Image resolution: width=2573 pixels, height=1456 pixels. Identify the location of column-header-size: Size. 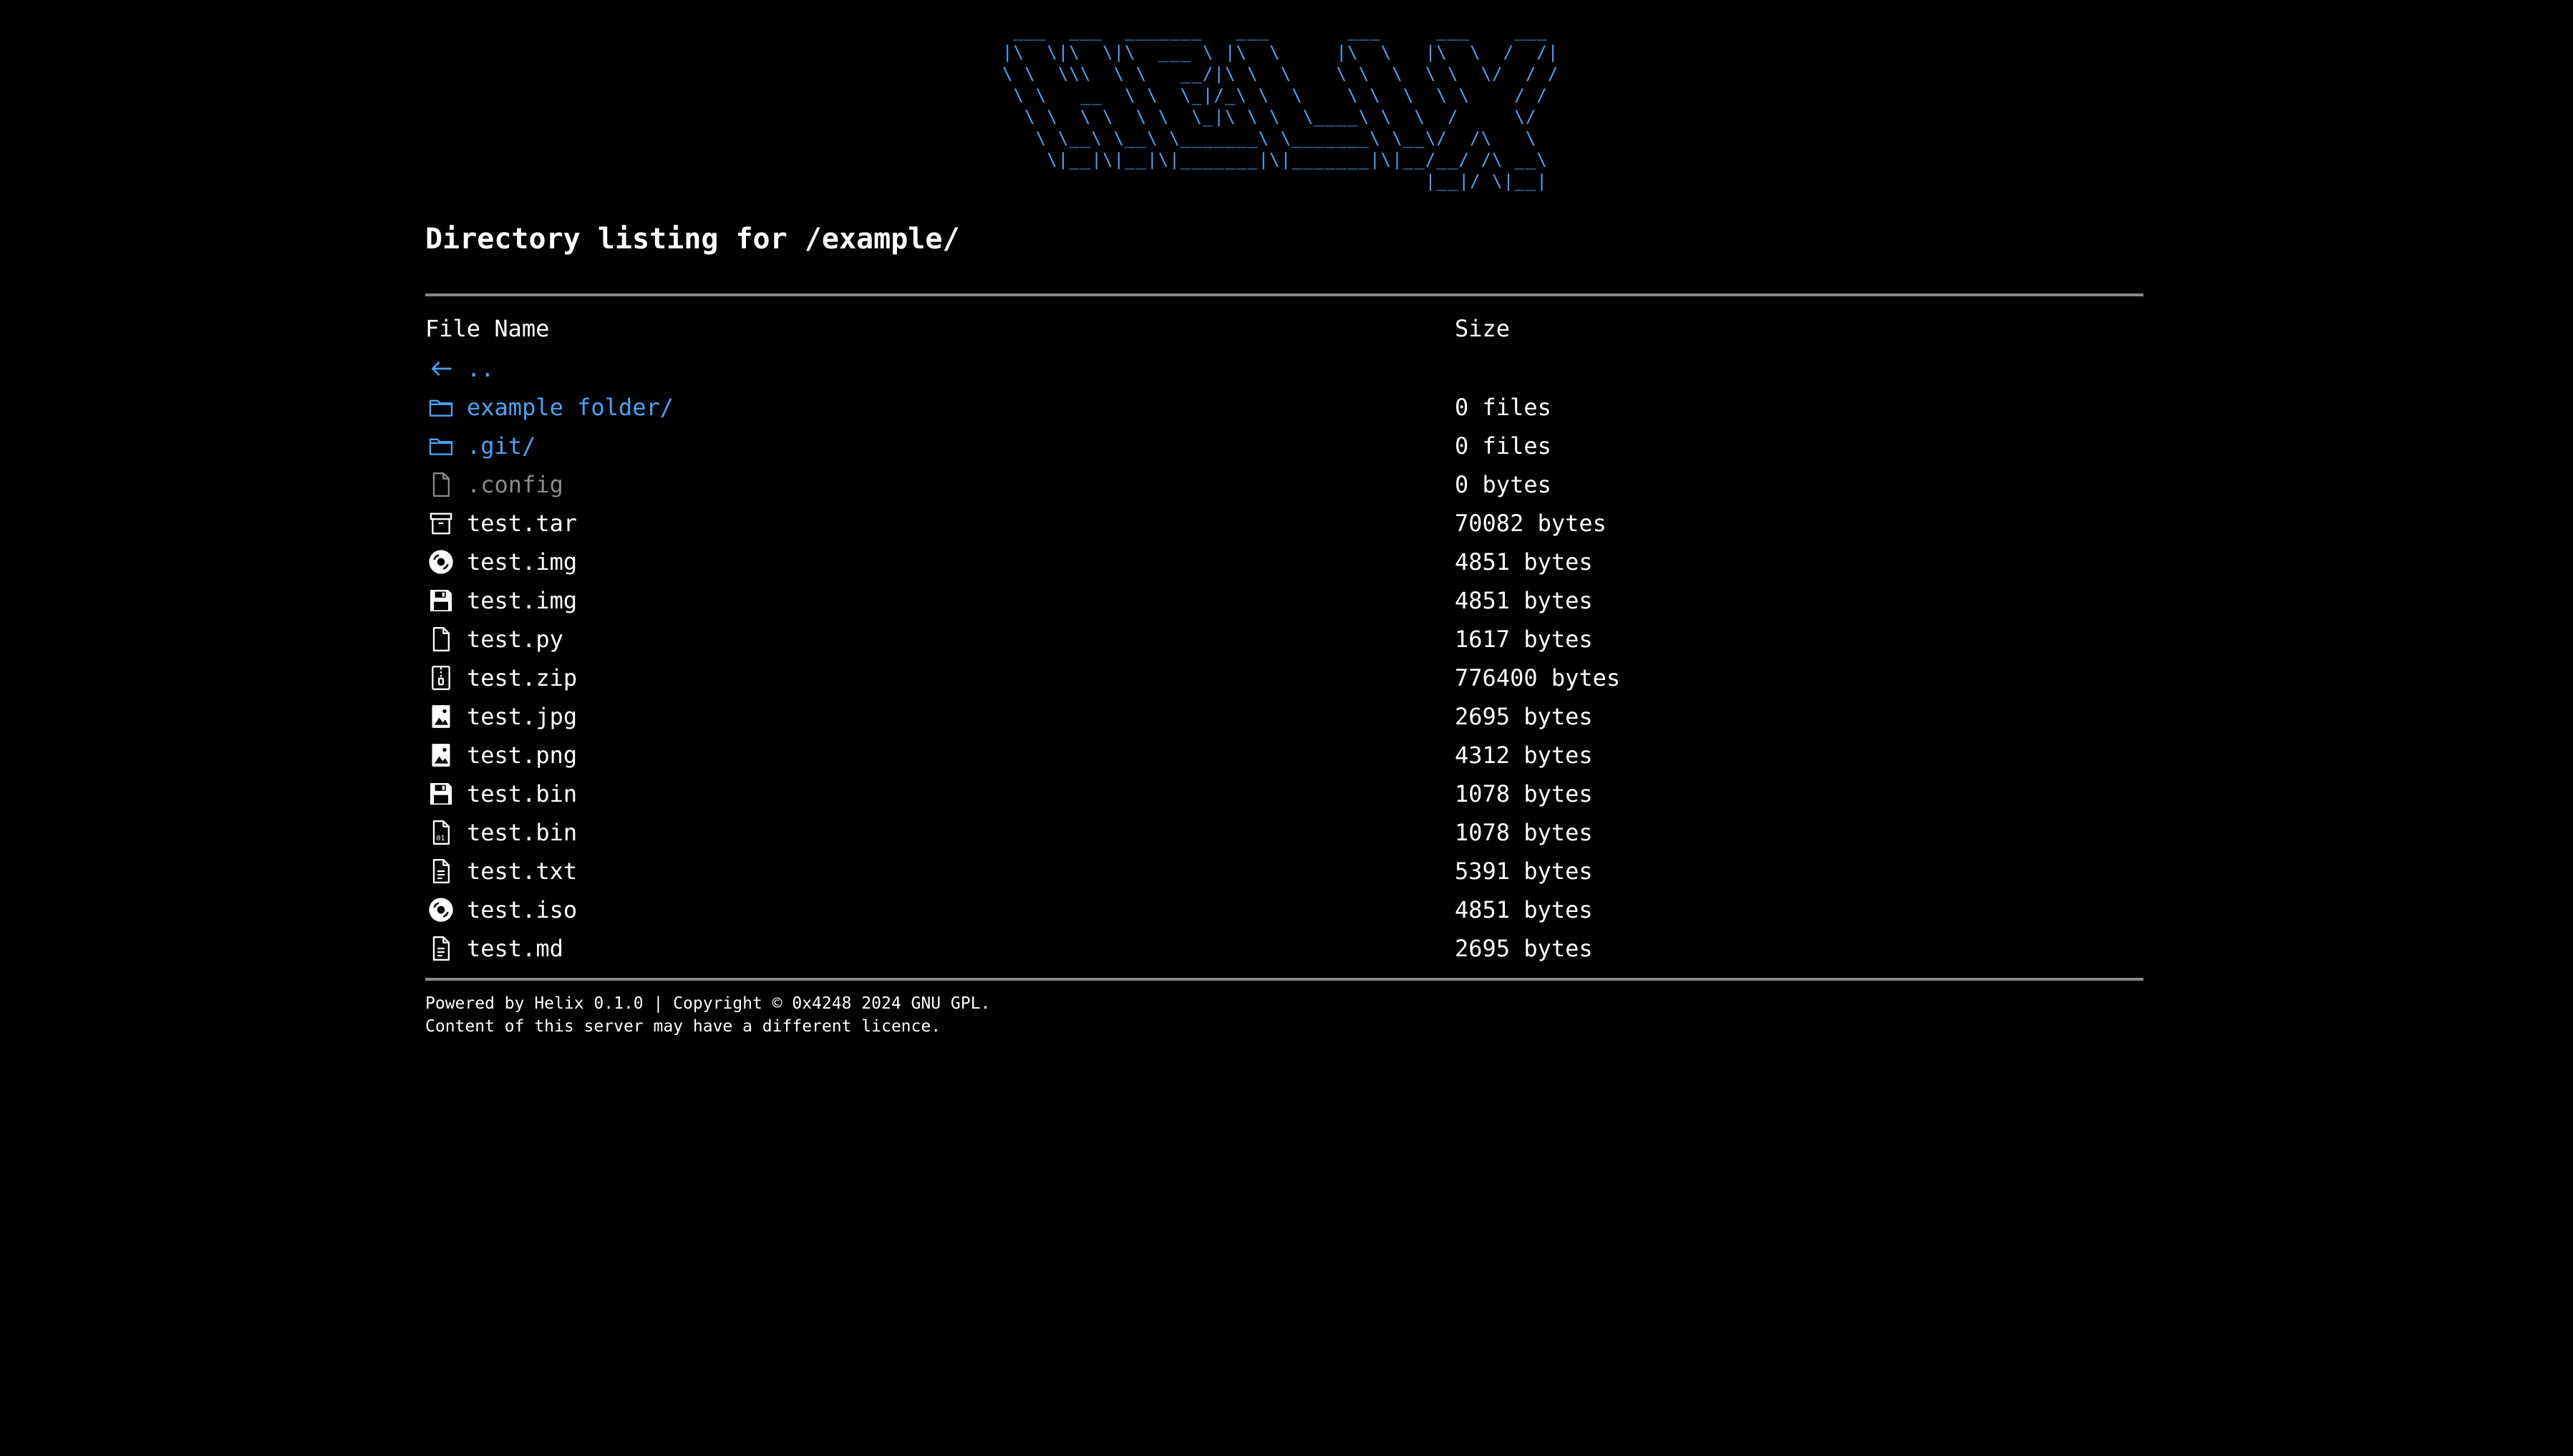
(1483, 328).